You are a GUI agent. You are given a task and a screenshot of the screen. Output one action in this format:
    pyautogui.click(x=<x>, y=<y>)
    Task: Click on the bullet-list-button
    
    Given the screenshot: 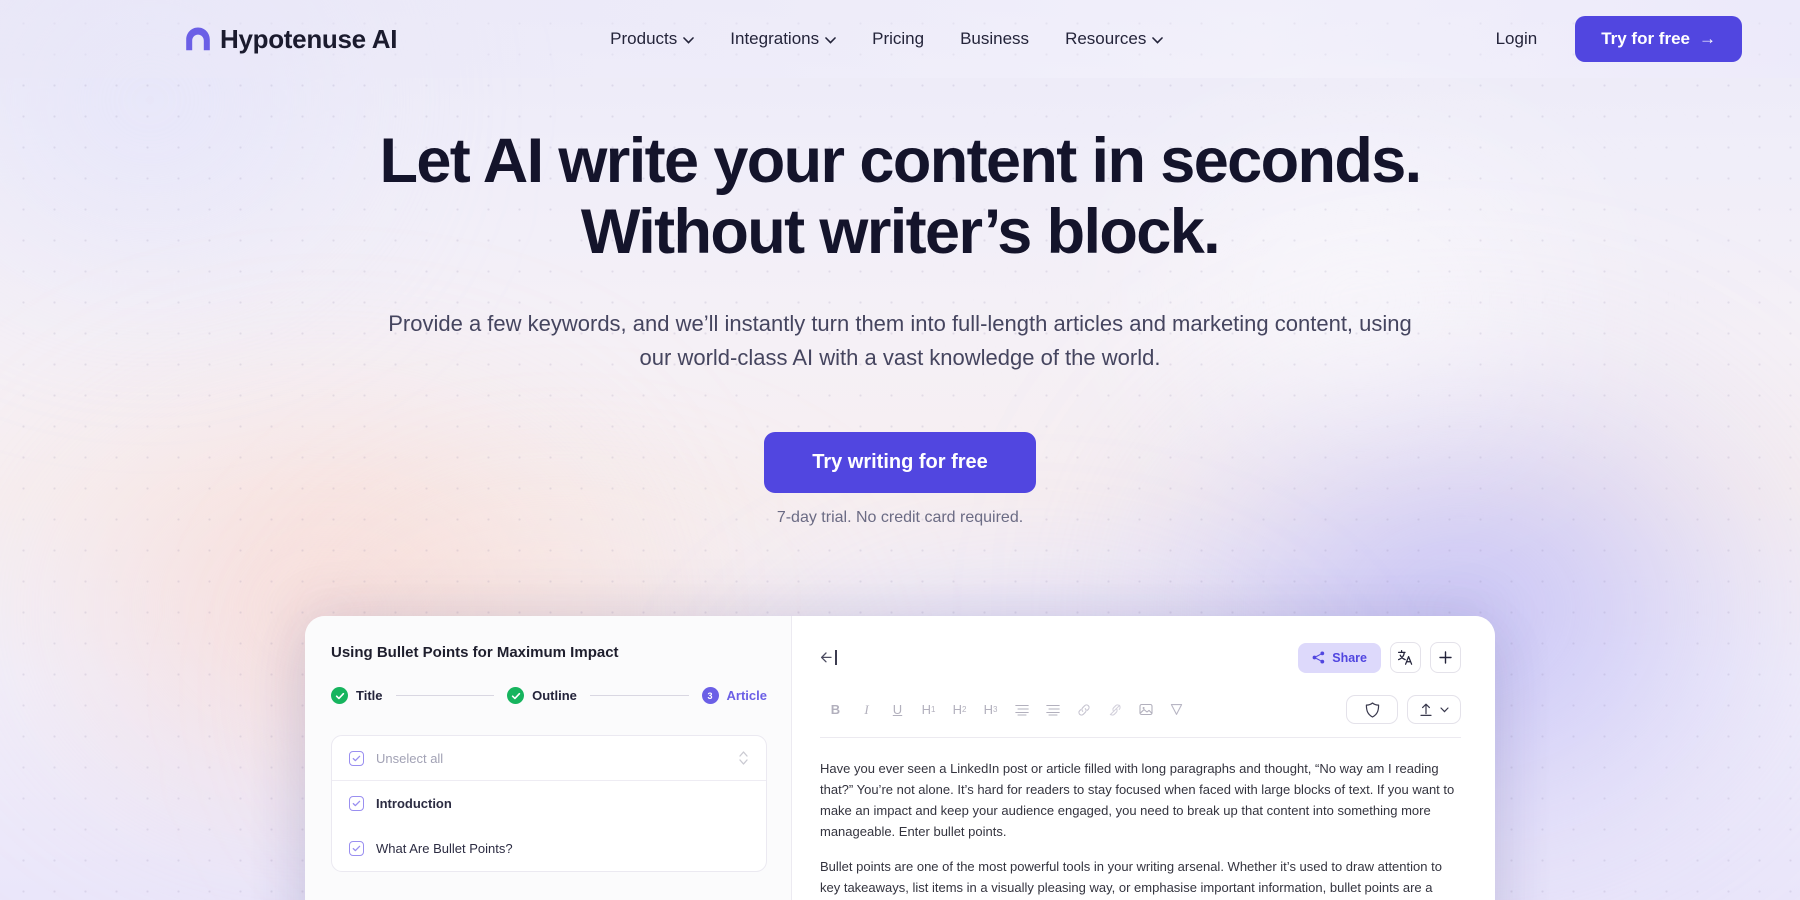 What is the action you would take?
    pyautogui.click(x=1021, y=709)
    